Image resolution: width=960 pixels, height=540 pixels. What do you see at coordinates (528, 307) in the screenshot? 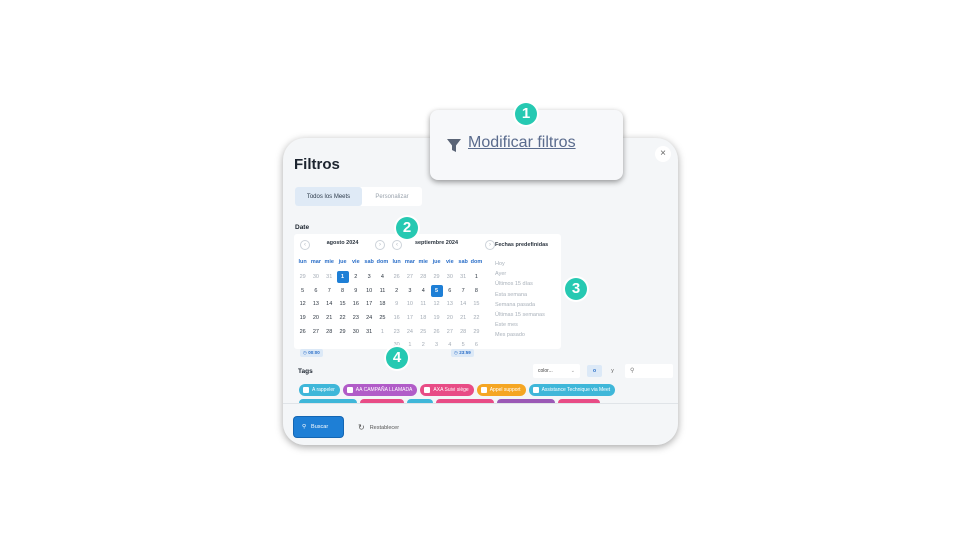
I see `preset-item: Semana pasada` at bounding box center [528, 307].